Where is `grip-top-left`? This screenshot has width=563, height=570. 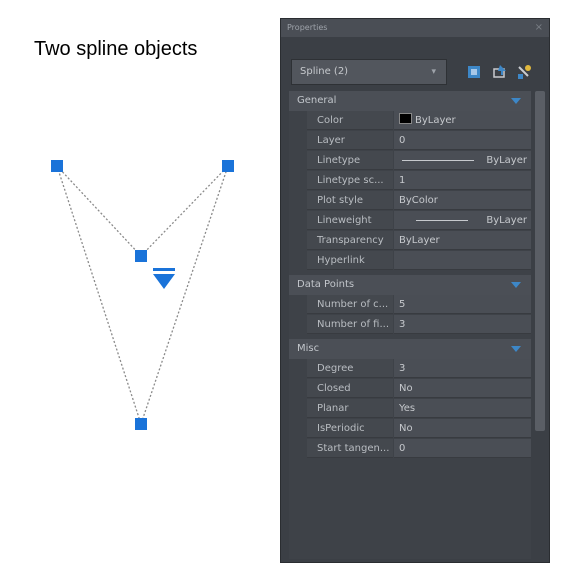
grip-top-left is located at coordinates (57, 166).